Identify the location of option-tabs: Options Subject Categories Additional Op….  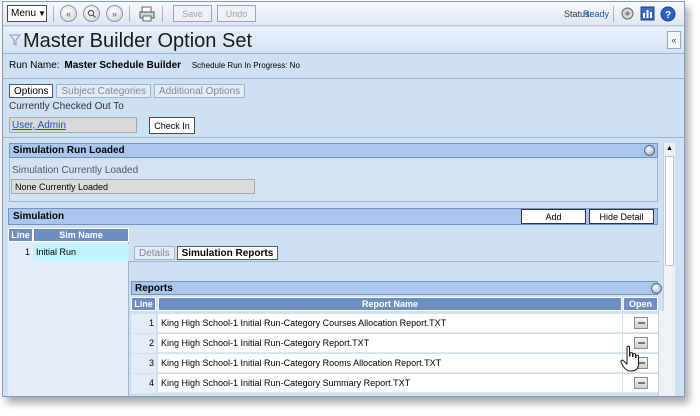
(127, 91).